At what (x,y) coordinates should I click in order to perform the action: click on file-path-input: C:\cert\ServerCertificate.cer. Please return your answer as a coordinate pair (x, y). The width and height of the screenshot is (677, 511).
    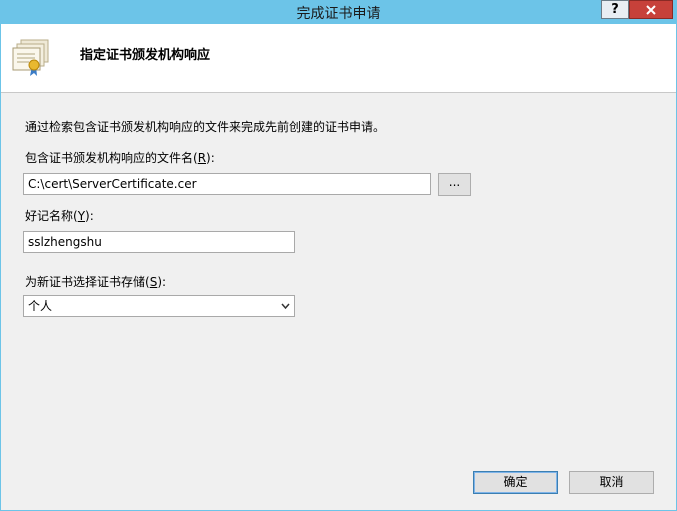
    Looking at the image, I should click on (227, 184).